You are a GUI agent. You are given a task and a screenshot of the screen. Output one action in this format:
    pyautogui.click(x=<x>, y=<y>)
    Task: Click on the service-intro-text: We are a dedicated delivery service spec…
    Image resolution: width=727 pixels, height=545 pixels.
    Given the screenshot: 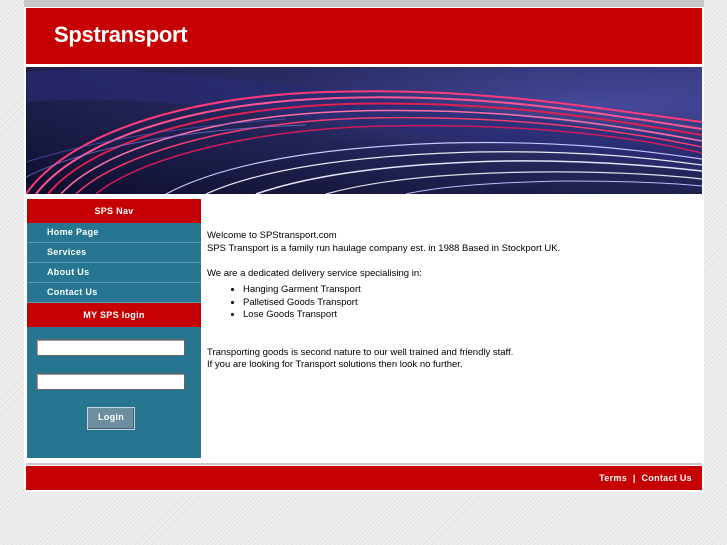 What is the action you would take?
    pyautogui.click(x=314, y=273)
    